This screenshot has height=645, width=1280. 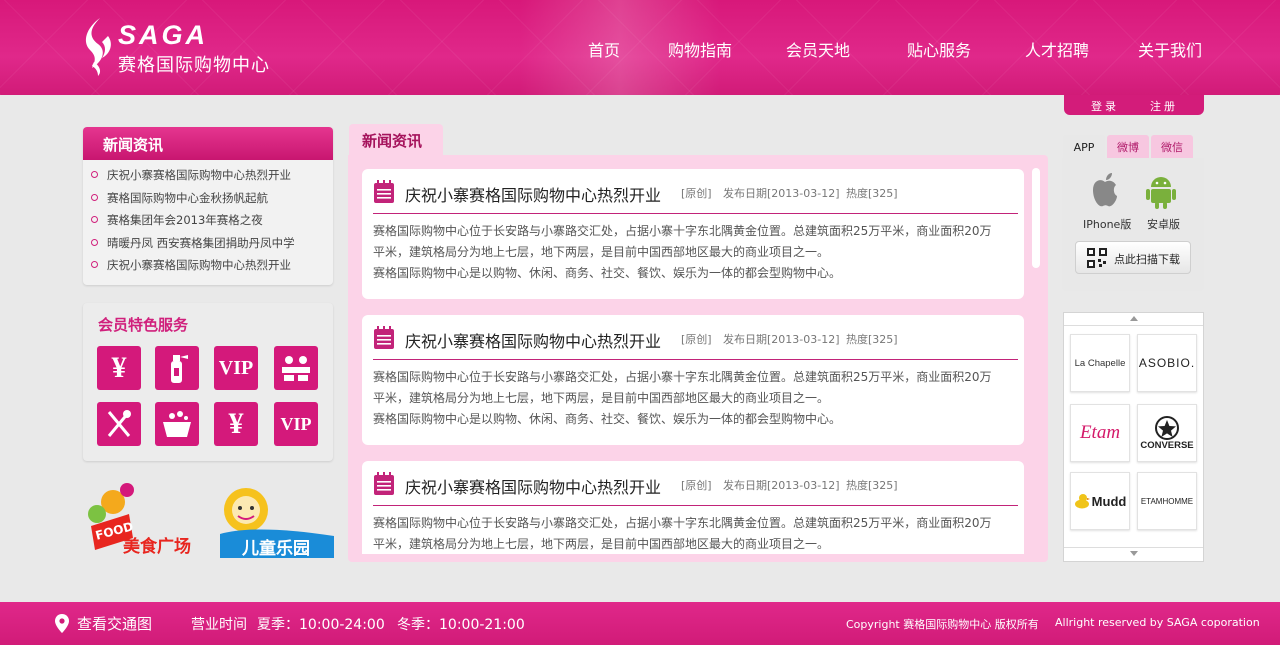 What do you see at coordinates (219, 625) in the screenshot?
I see `hours-label: 营业时间` at bounding box center [219, 625].